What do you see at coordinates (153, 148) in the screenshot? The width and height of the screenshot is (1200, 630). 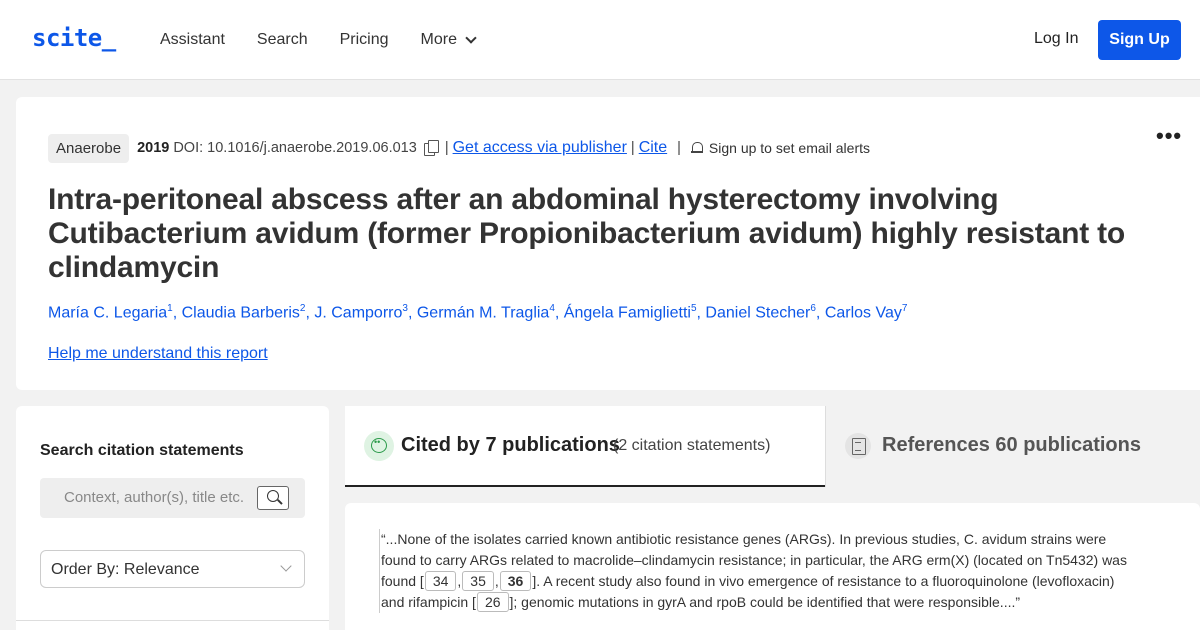 I see `publication-year: 2019` at bounding box center [153, 148].